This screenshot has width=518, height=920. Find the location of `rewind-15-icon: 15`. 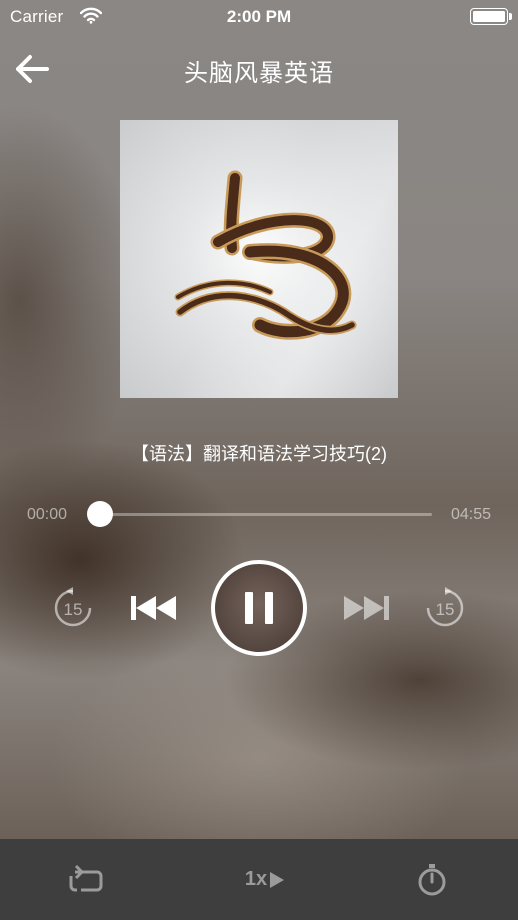

rewind-15-icon: 15 is located at coordinates (73, 607).